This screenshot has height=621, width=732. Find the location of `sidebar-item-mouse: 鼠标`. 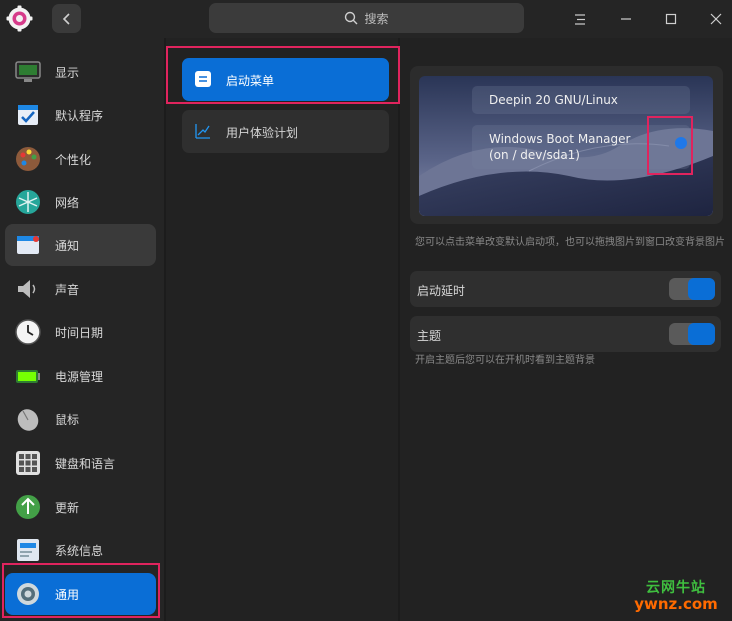

sidebar-item-mouse: 鼠标 is located at coordinates (80, 419).